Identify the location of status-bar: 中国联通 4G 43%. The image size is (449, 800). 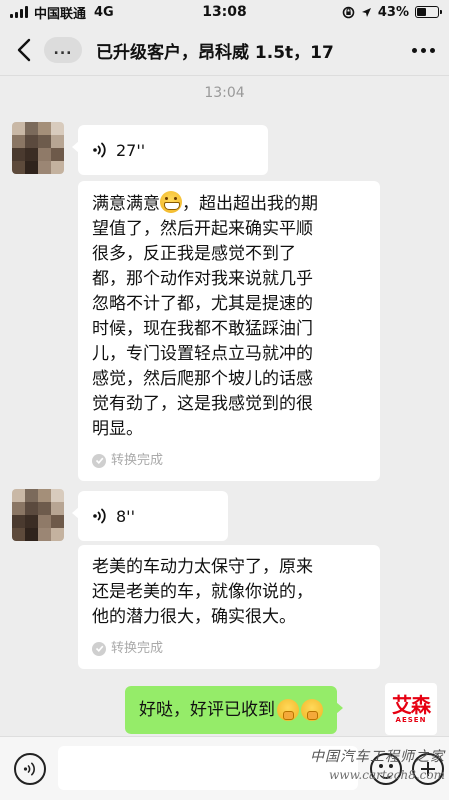
(224, 12).